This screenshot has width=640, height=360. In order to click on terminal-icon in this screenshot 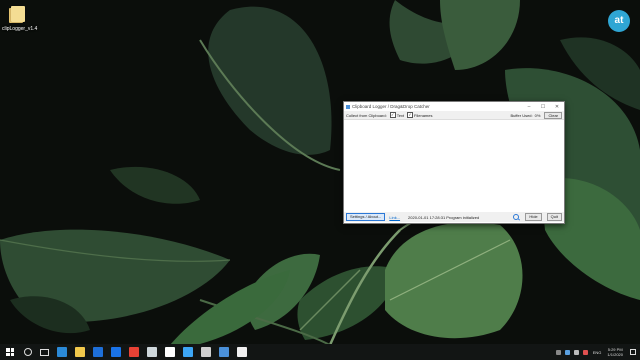, I will do `click(206, 352)`.